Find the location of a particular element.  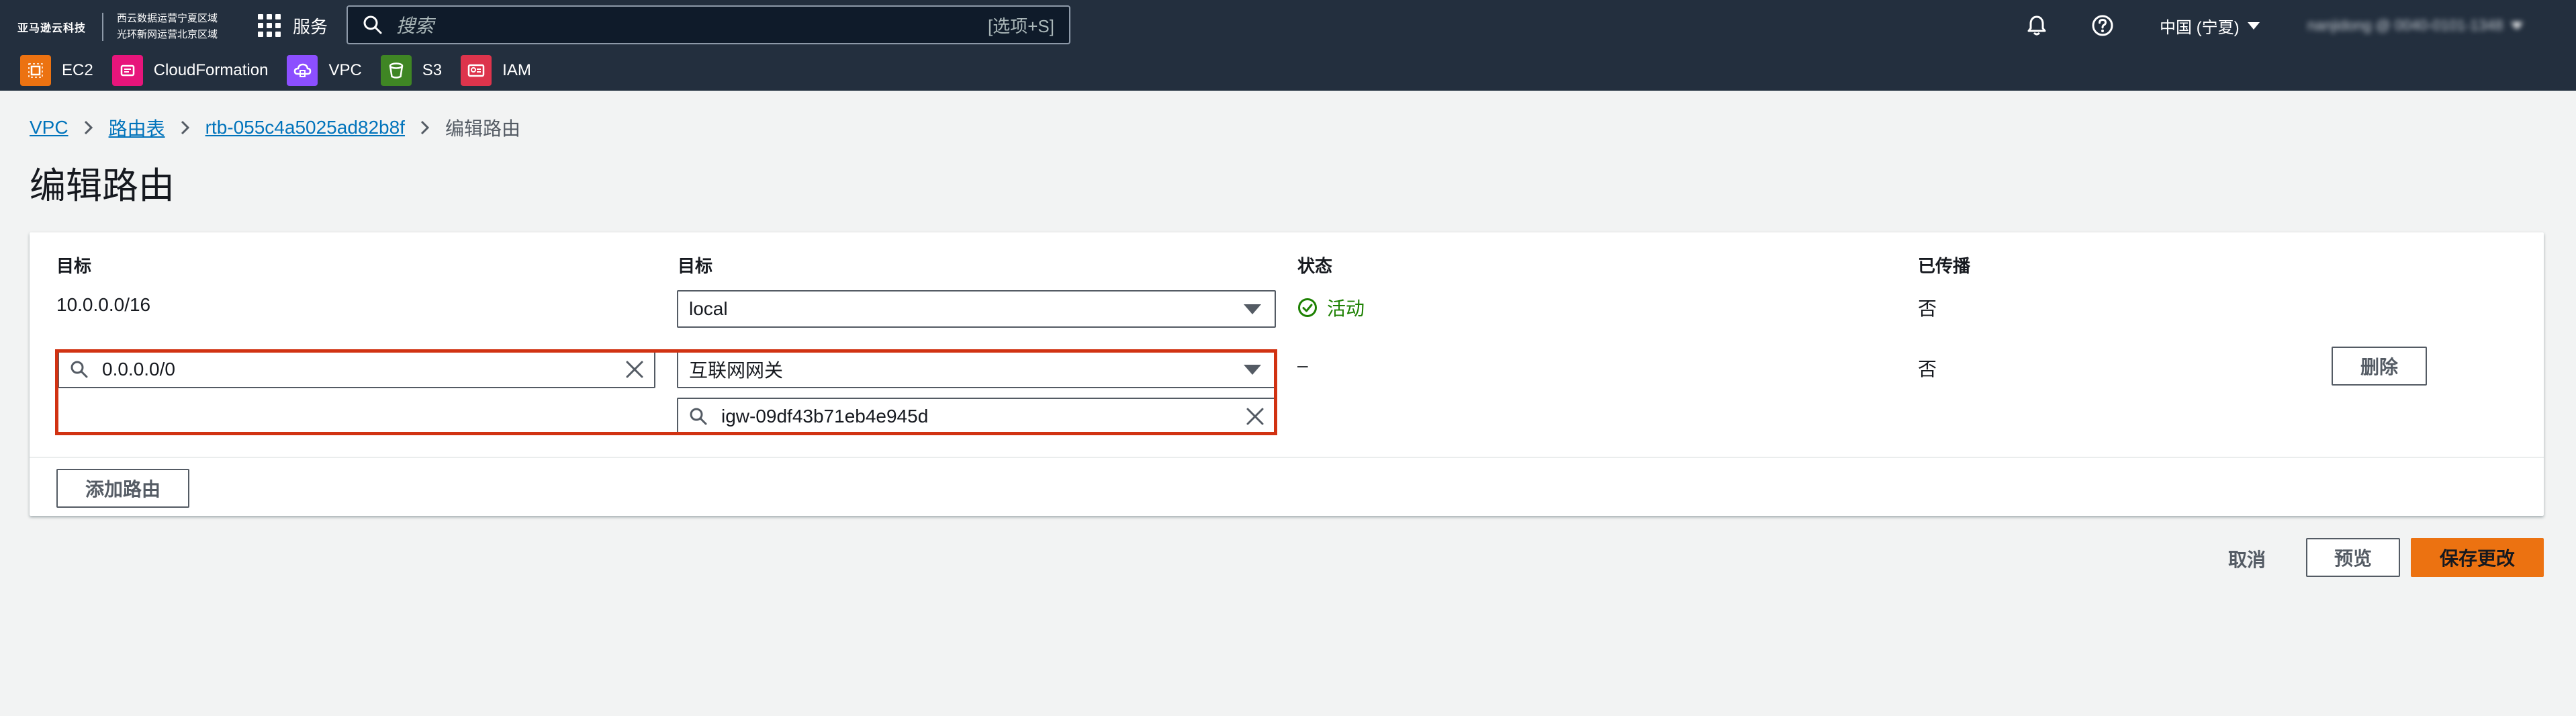

region-label: 中国 (宁夏) is located at coordinates (2200, 27).